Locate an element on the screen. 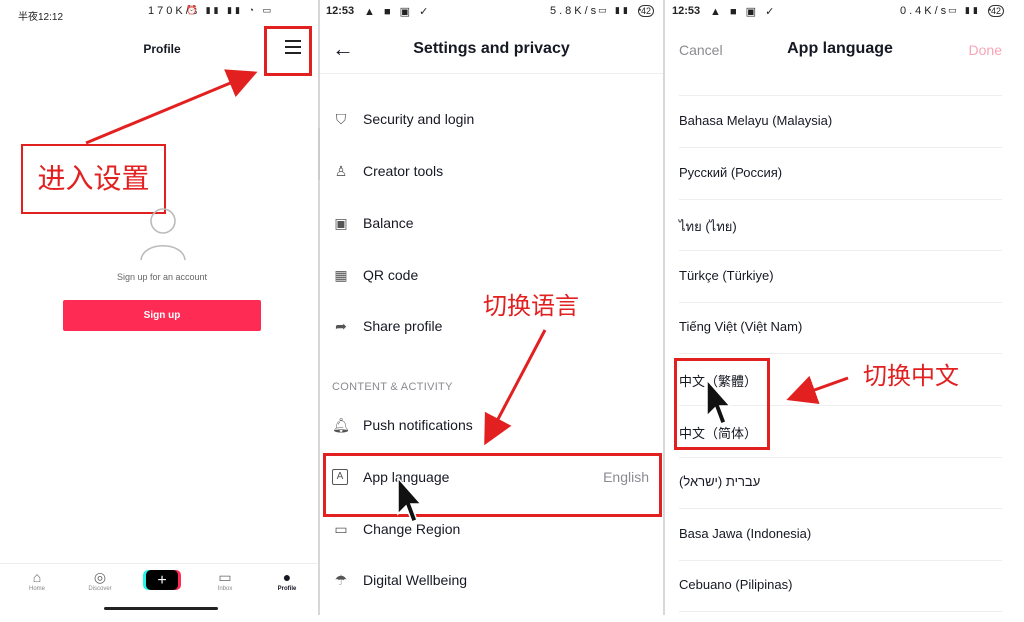 This screenshot has height=622, width=1024. arrow-to-app-language is located at coordinates (515, 387).